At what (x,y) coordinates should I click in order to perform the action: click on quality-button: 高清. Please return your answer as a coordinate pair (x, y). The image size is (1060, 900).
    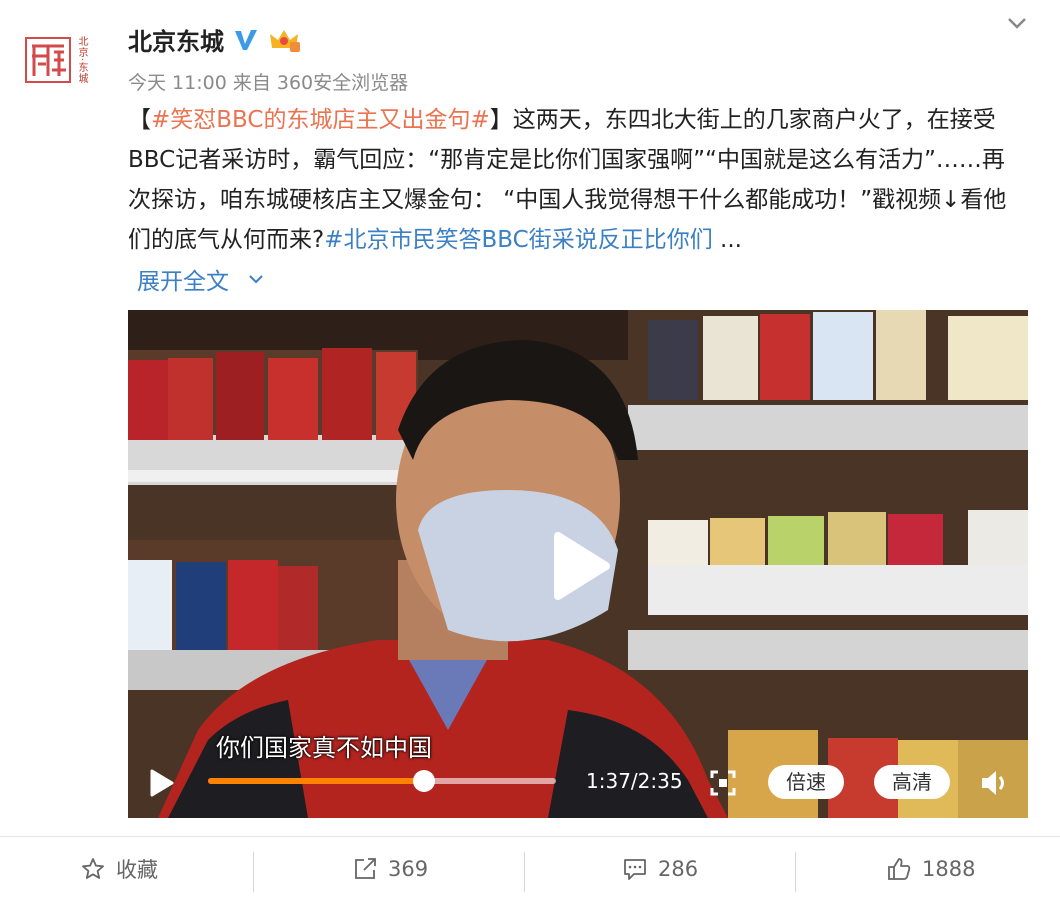
    Looking at the image, I should click on (912, 782).